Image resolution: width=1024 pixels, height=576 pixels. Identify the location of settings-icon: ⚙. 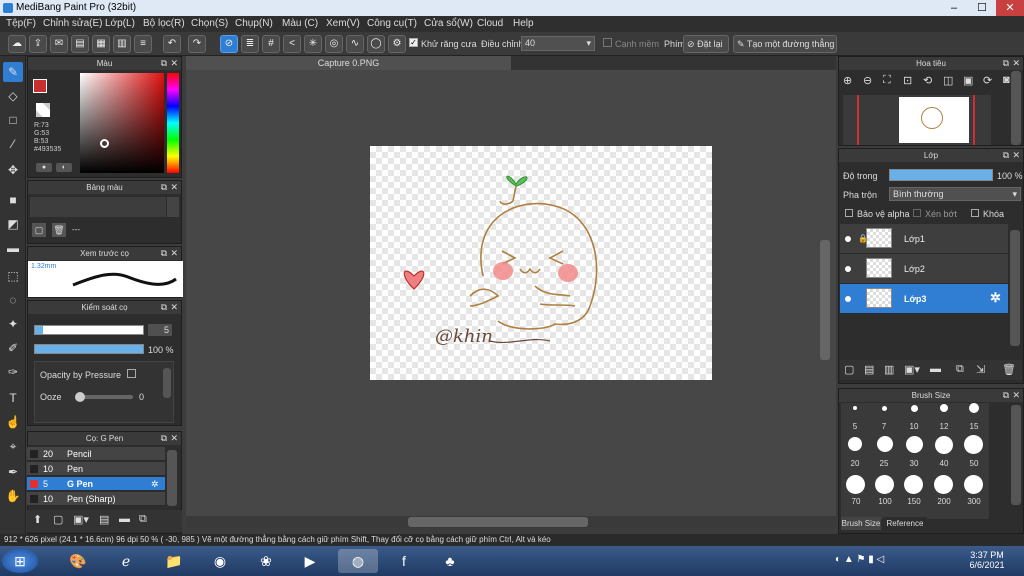
(397, 44).